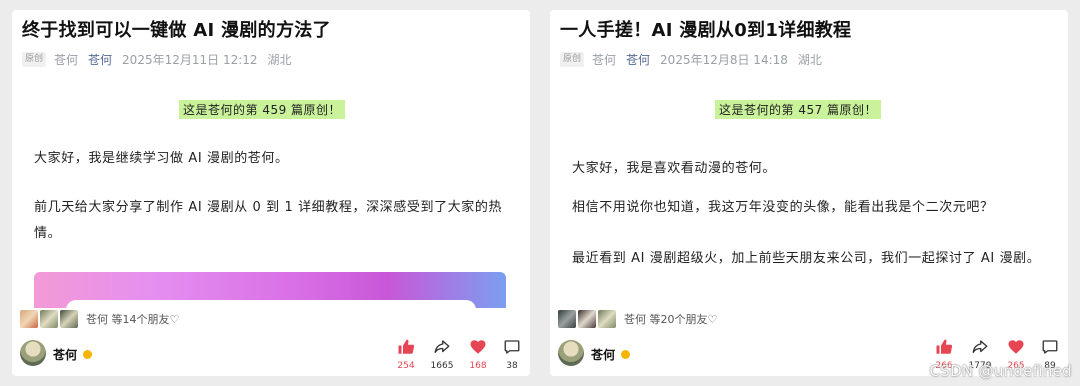  Describe the element at coordinates (270, 292) in the screenshot. I see `cover-image` at that location.